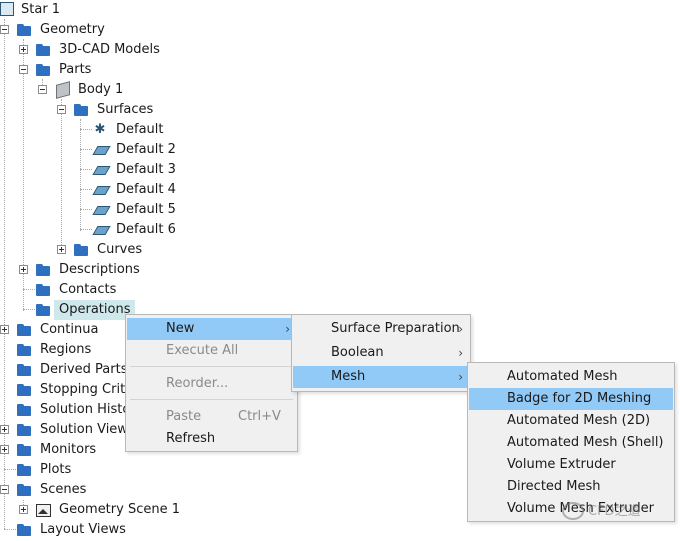 This screenshot has width=680, height=541. I want to click on tree-node-label: Default 3, so click(146, 169).